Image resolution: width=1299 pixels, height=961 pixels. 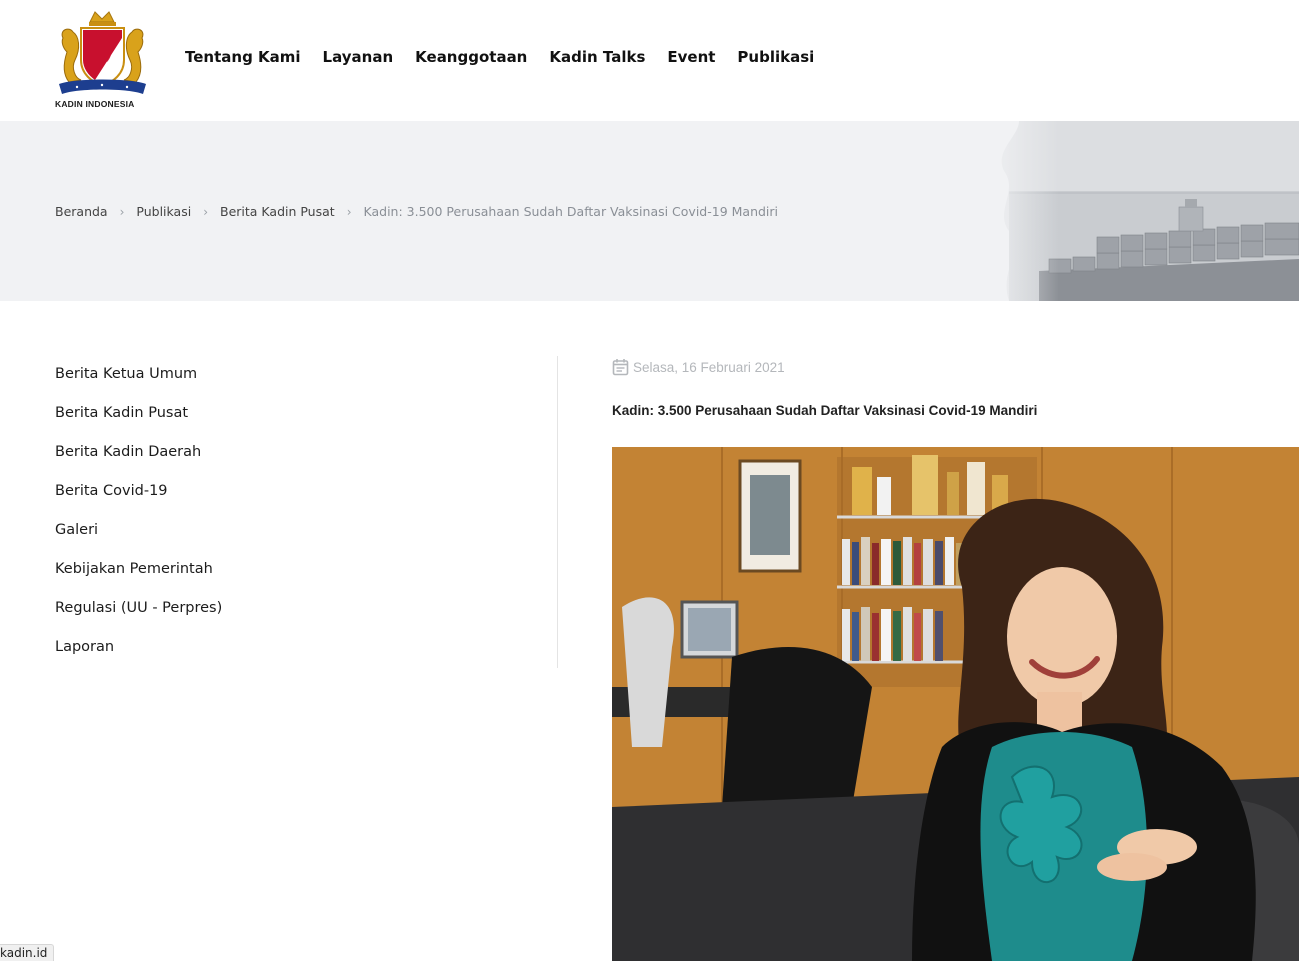 I want to click on breadcrumb-beranda: Beranda, so click(x=81, y=211).